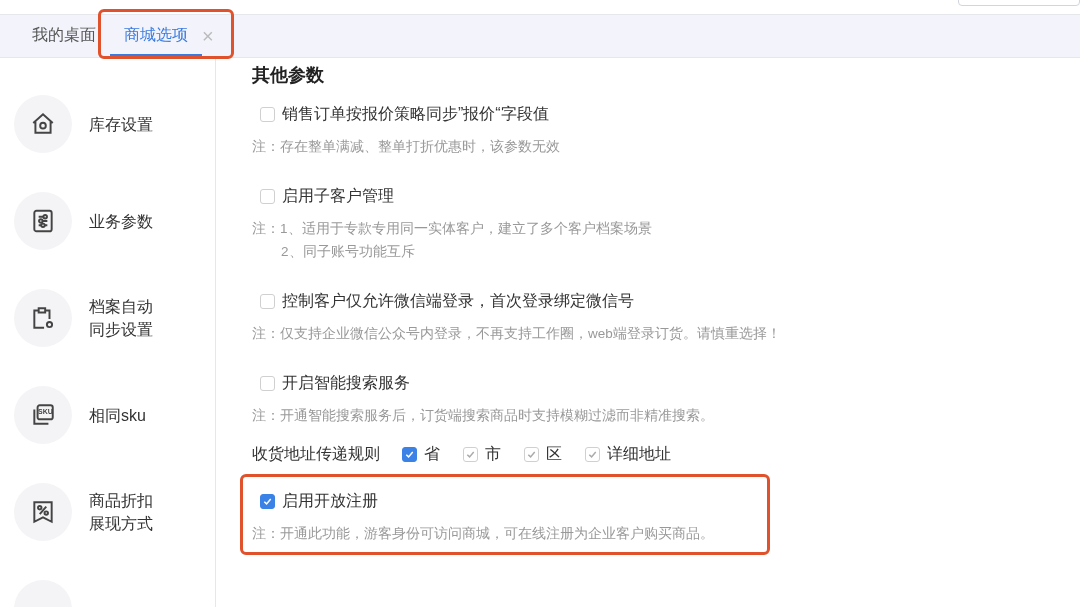 This screenshot has width=1080, height=608. What do you see at coordinates (348, 252) in the screenshot?
I see `note-text: 2、同子账号功能互斥` at bounding box center [348, 252].